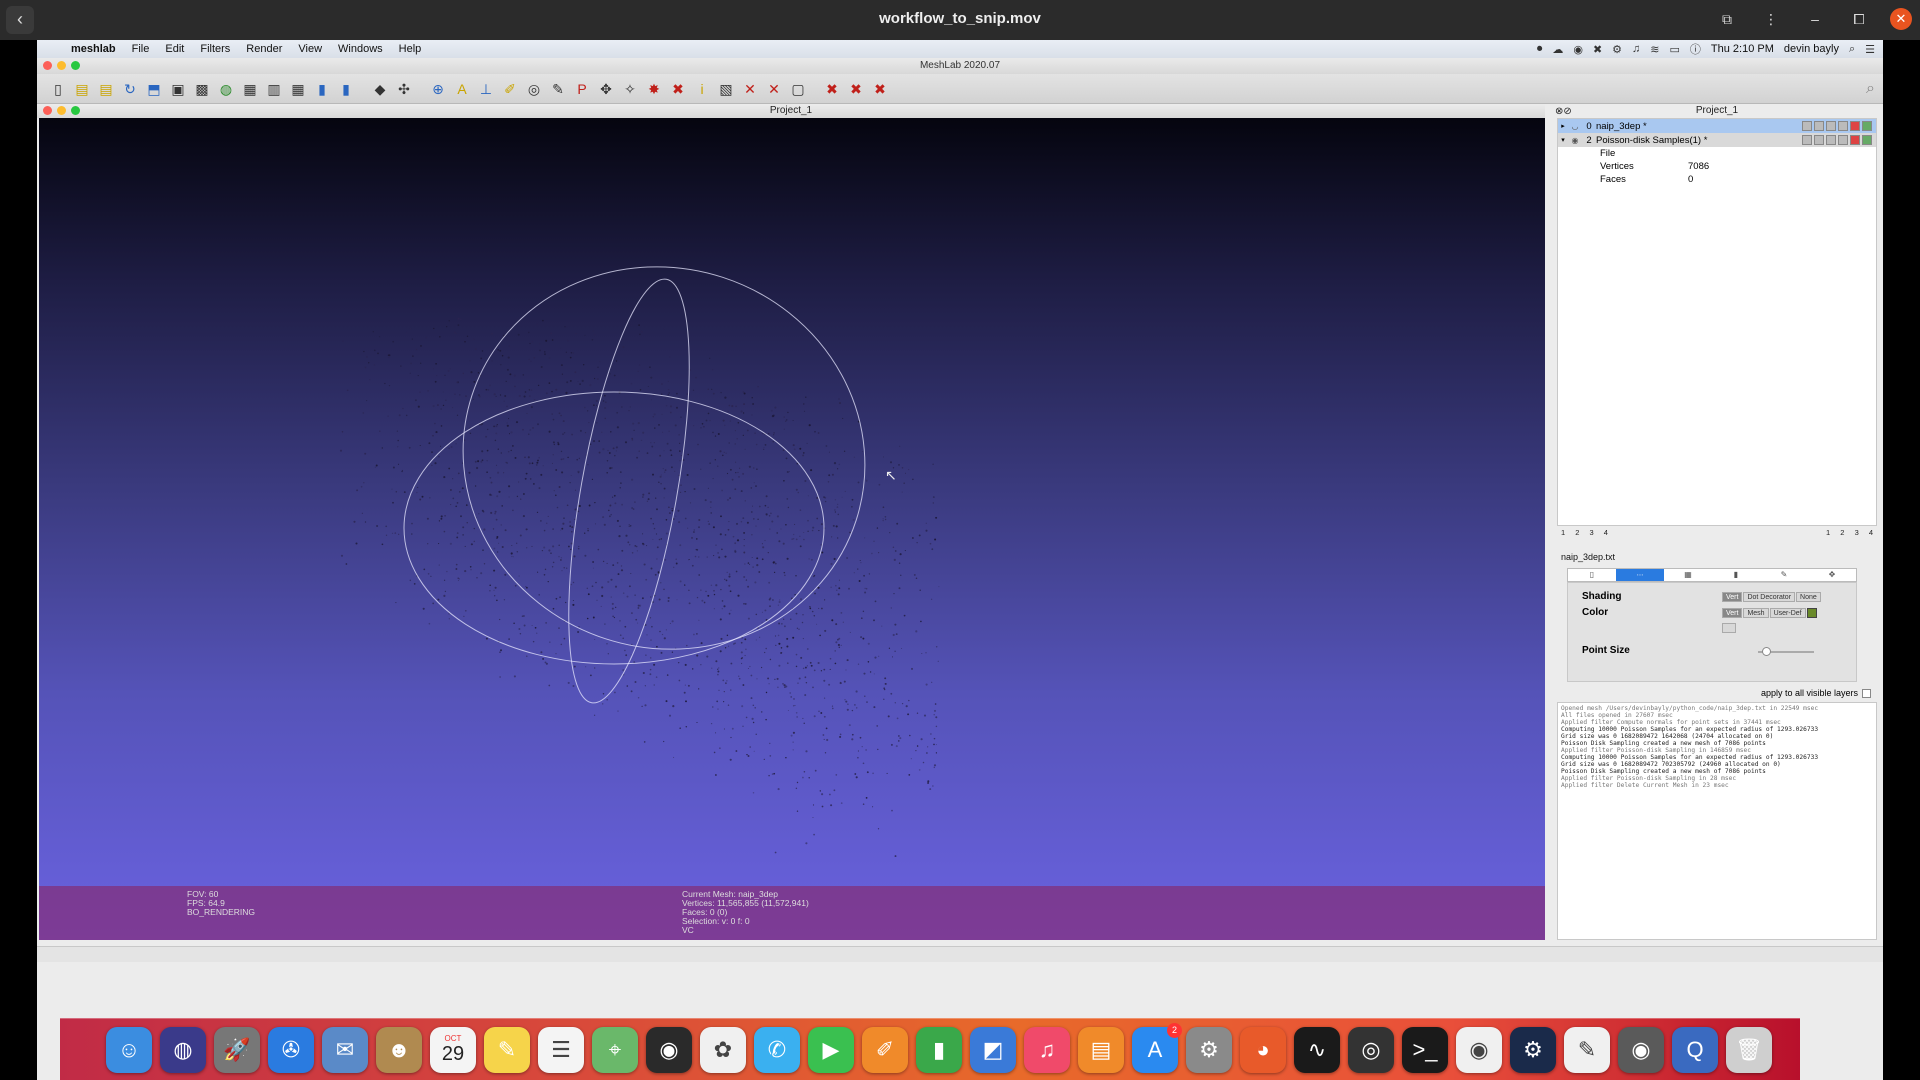  I want to click on paint-icon: ✐, so click(510, 89).